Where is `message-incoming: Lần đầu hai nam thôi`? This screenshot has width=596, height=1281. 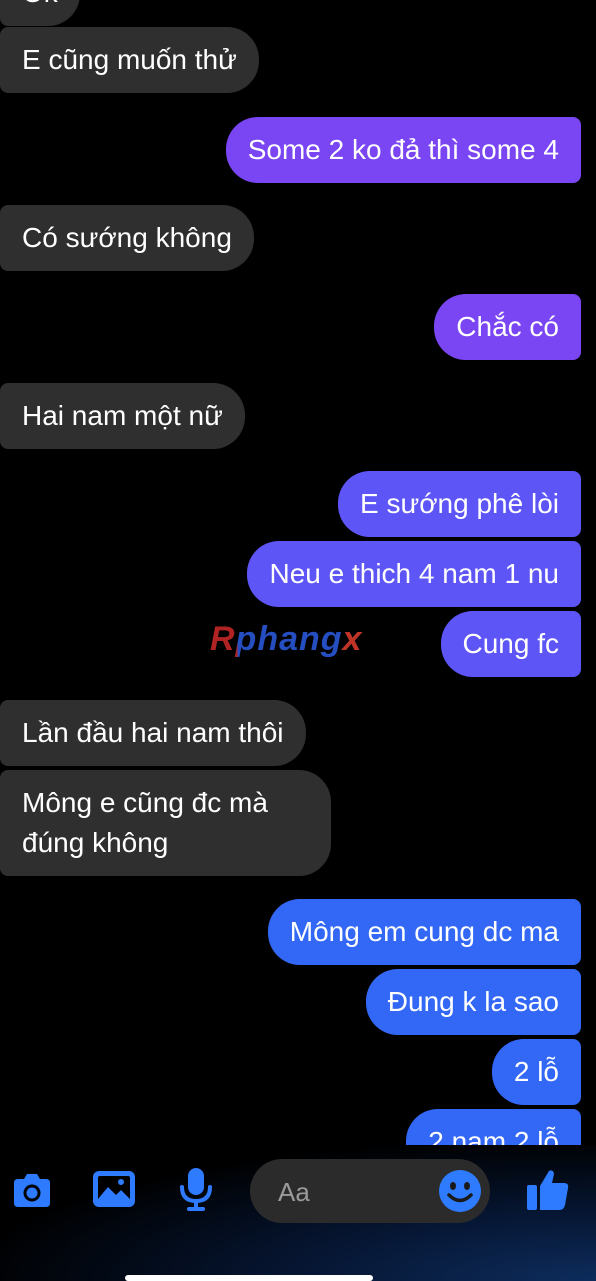 message-incoming: Lần đầu hai nam thôi is located at coordinates (153, 733).